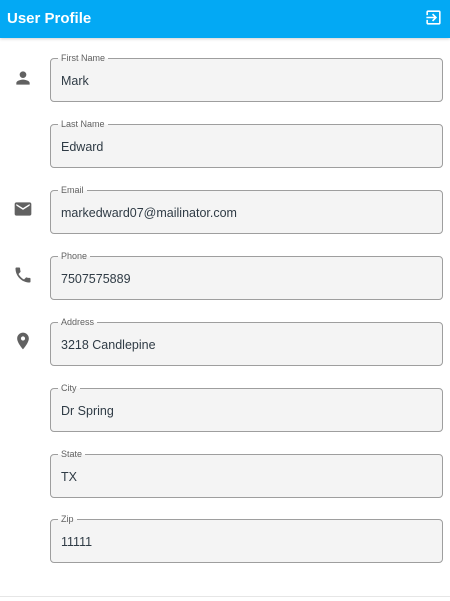 The image size is (450, 601). I want to click on zip-input, so click(246, 542).